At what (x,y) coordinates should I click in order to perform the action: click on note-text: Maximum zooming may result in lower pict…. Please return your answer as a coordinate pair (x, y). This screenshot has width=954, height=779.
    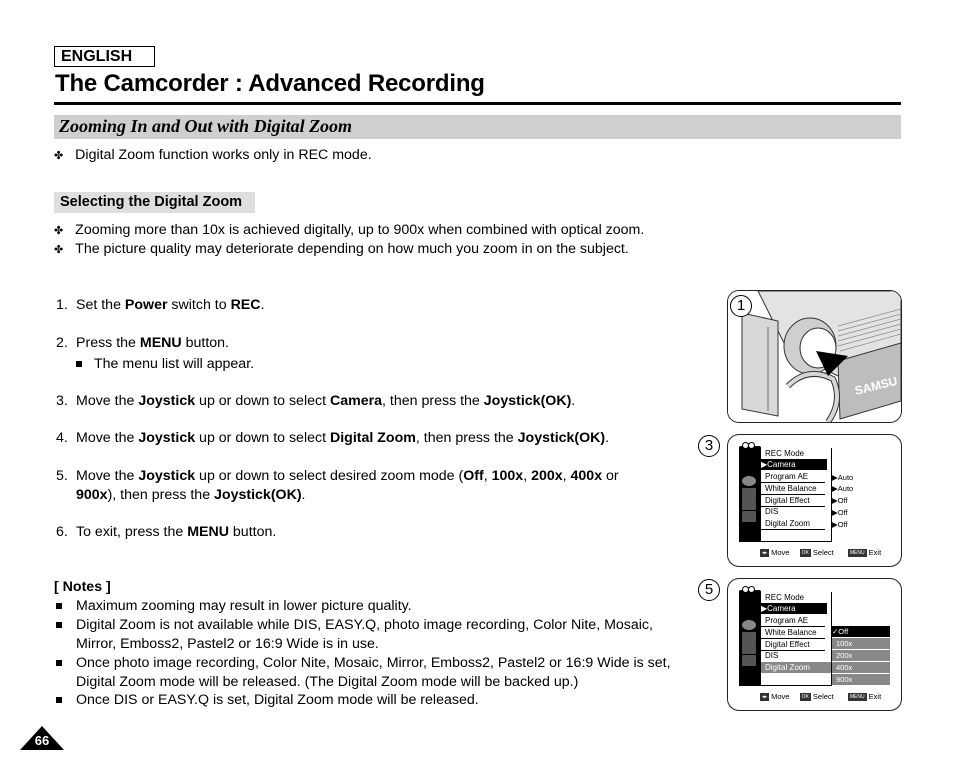
    Looking at the image, I should click on (244, 606).